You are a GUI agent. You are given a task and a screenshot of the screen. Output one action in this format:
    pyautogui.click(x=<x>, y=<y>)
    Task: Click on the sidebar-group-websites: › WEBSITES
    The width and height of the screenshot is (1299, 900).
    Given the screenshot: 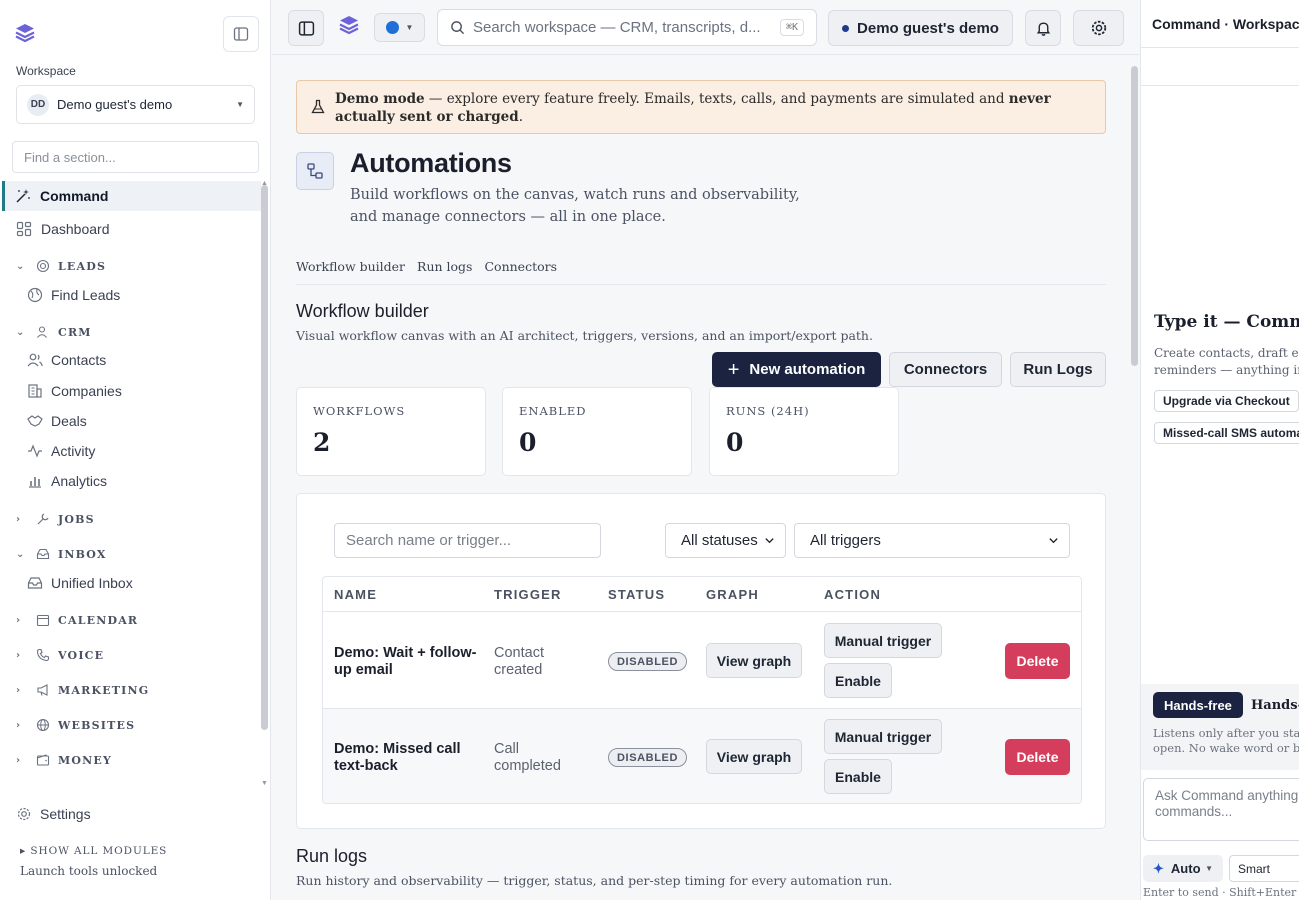 What is the action you would take?
    pyautogui.click(x=75, y=725)
    